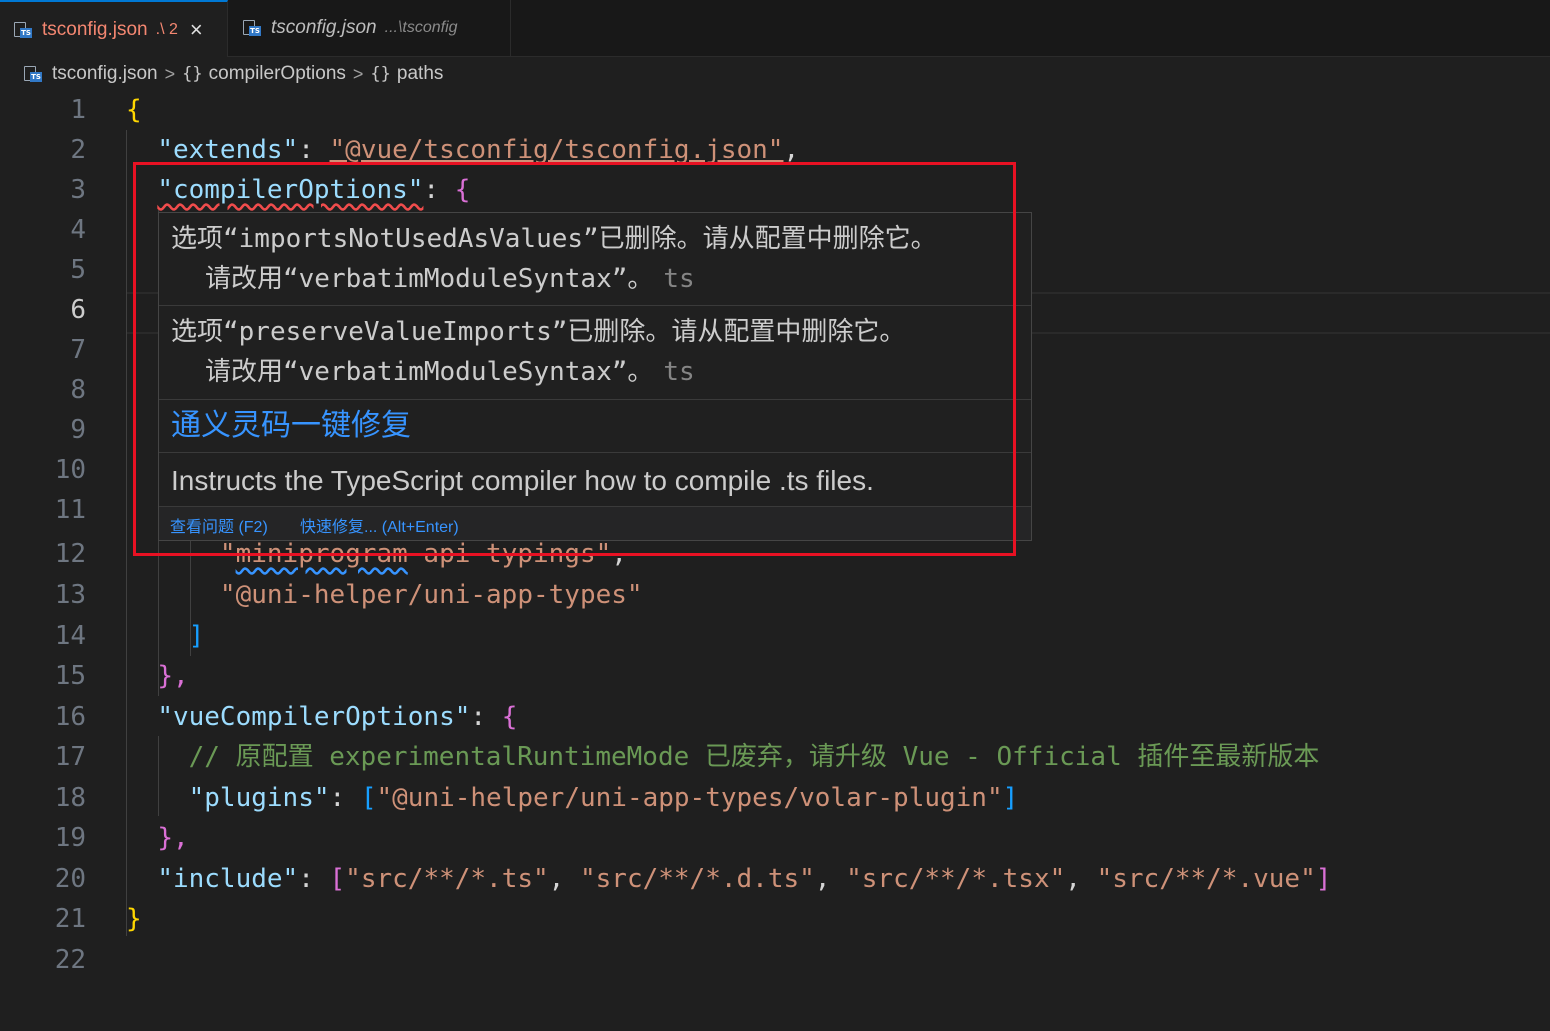 This screenshot has height=1031, width=1550. Describe the element at coordinates (129, 636) in the screenshot. I see `code-line: 14 ]` at that location.